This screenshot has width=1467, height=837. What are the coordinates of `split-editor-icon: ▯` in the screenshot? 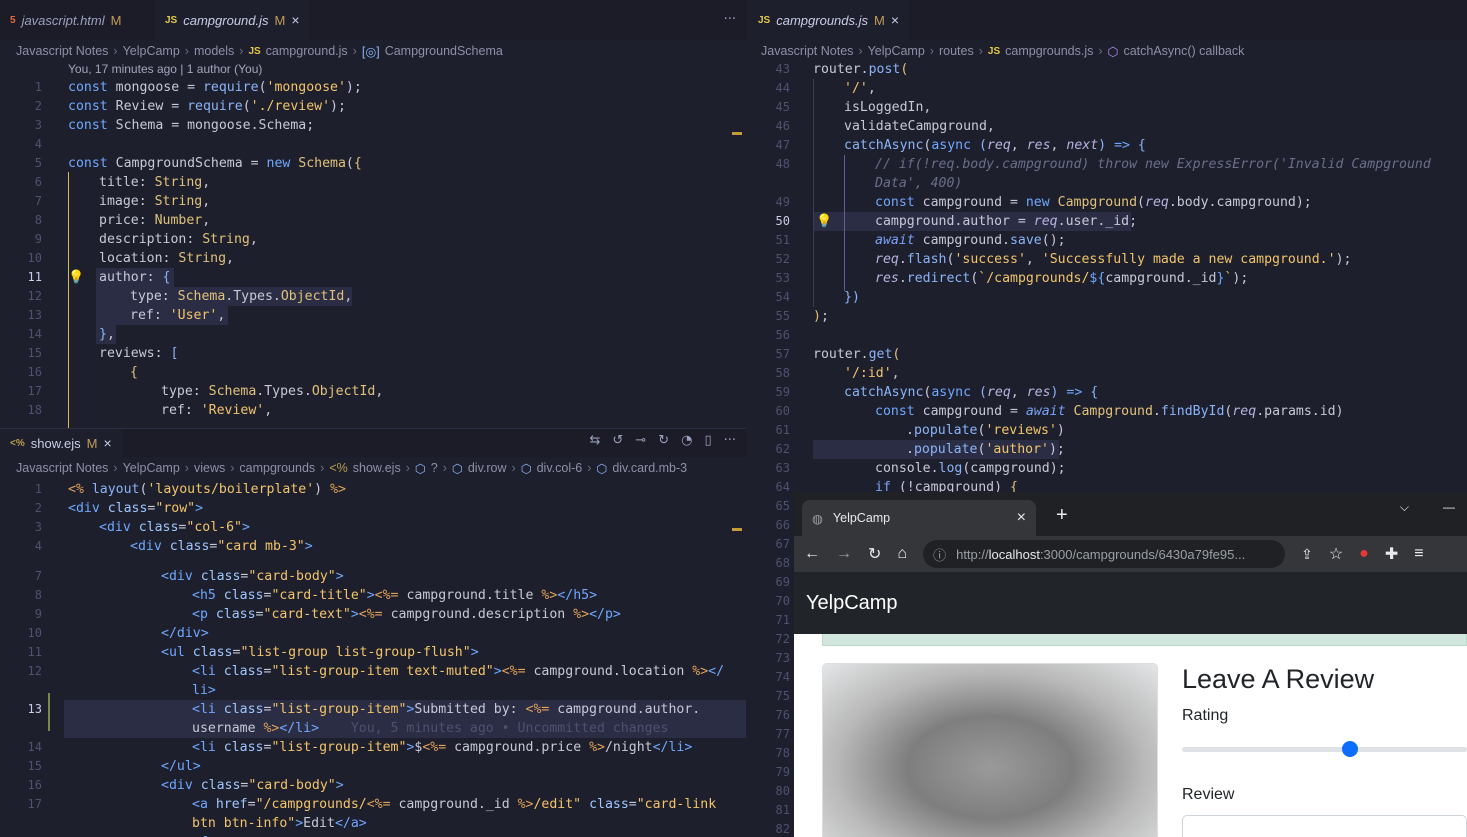 It's located at (707, 440).